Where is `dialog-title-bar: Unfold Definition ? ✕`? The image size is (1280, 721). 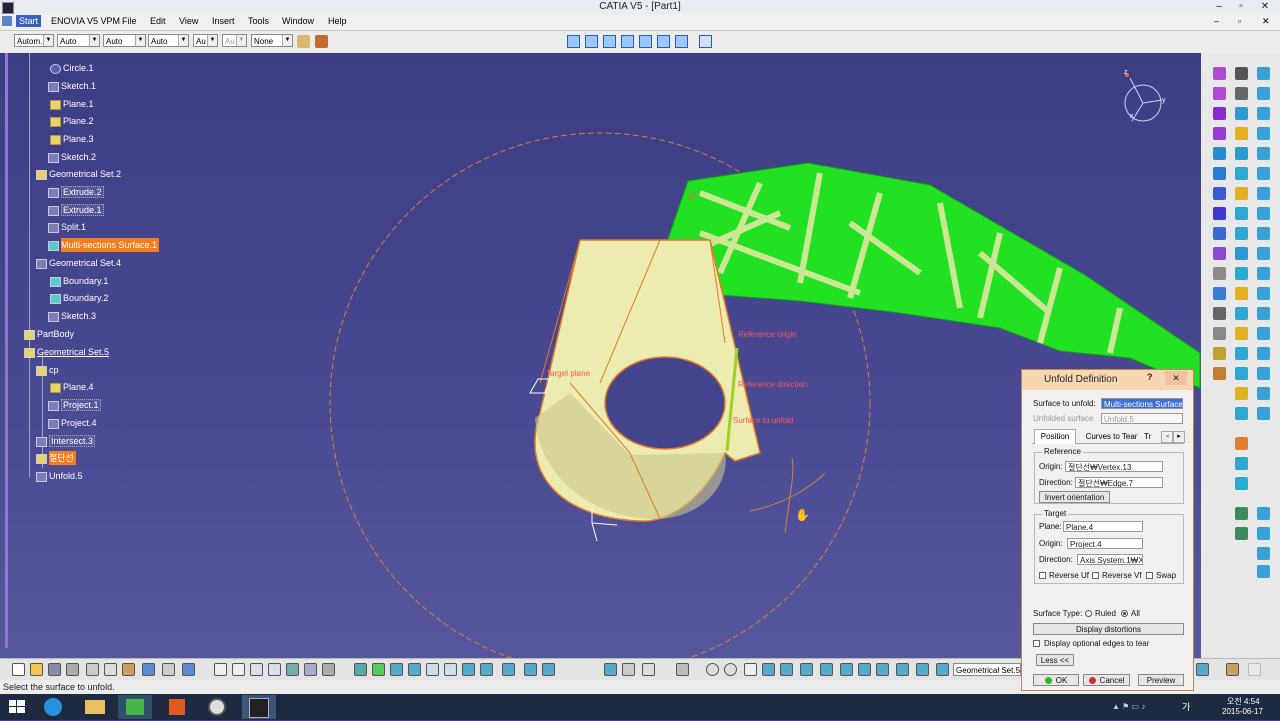
dialog-title-bar: Unfold Definition ? ✕ is located at coordinates (1107, 380).